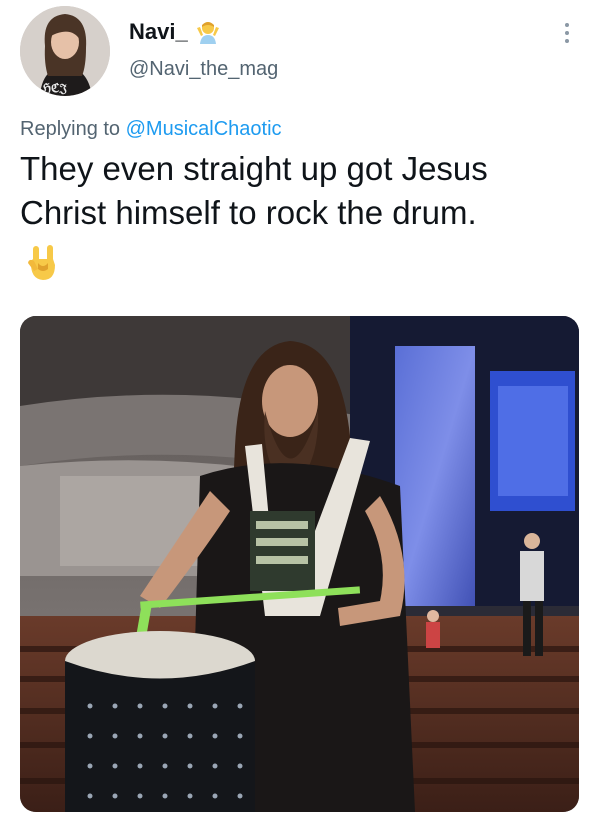 The image size is (599, 827). I want to click on avatar-image: ℌℭ𝔍, so click(65, 51).